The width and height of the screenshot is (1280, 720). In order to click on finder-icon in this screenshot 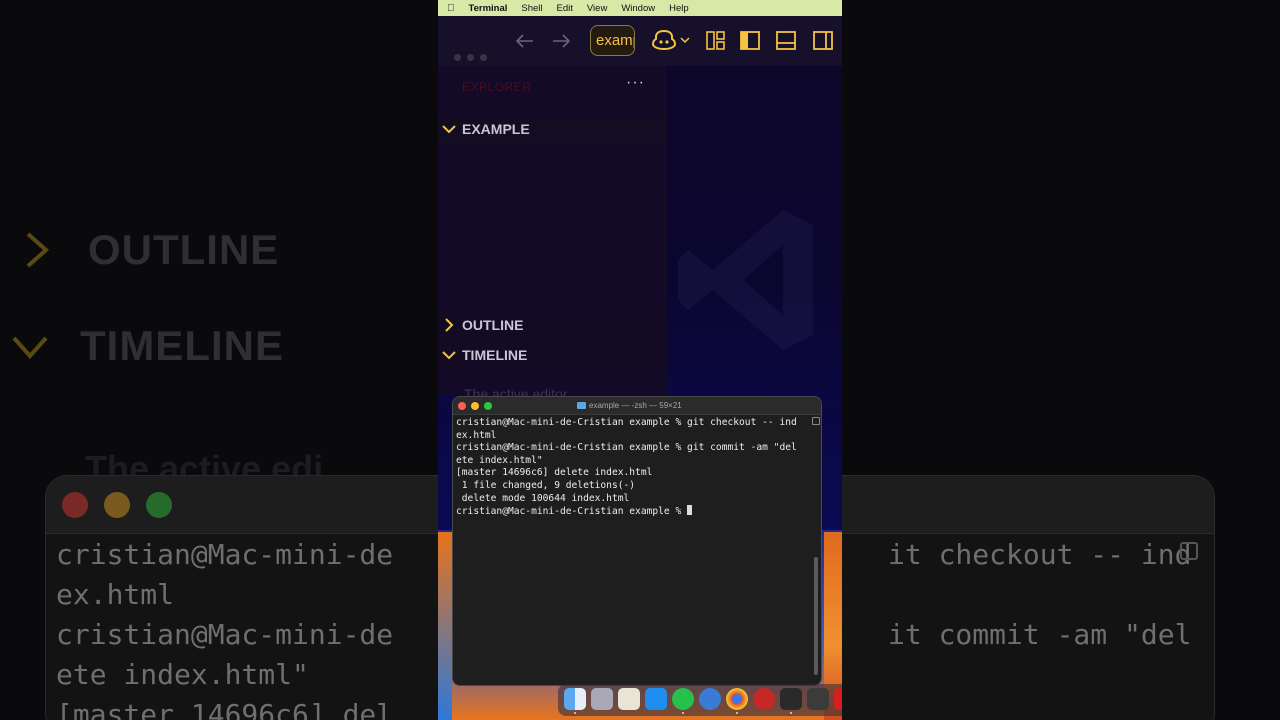, I will do `click(575, 699)`.